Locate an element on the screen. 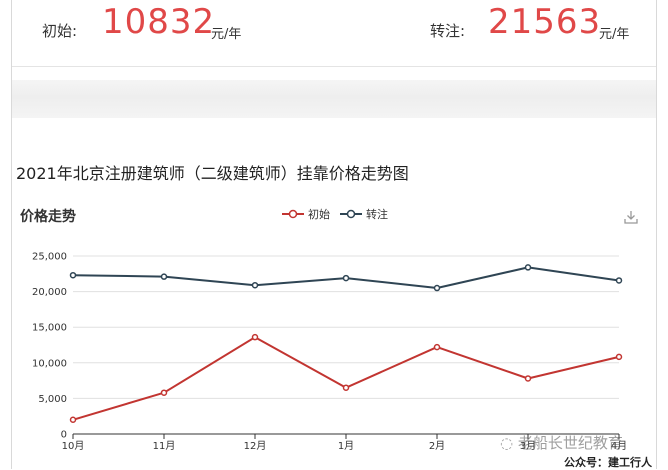 The width and height of the screenshot is (668, 470). series-line-initial is located at coordinates (346, 378).